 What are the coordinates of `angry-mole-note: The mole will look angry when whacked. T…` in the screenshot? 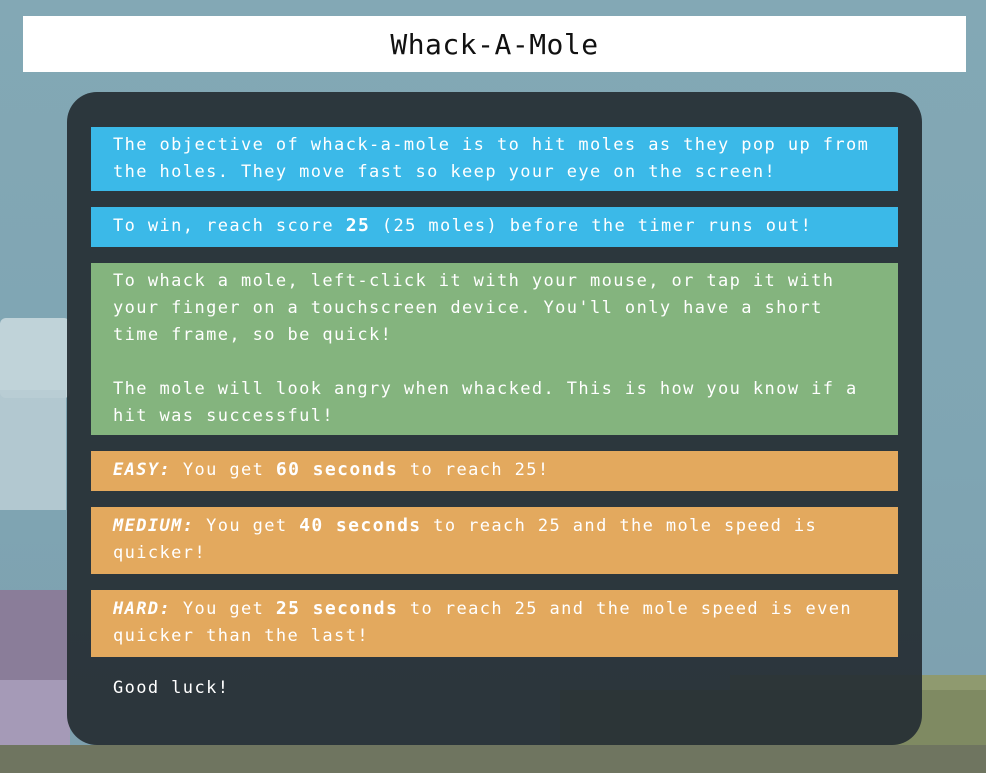 It's located at (485, 402).